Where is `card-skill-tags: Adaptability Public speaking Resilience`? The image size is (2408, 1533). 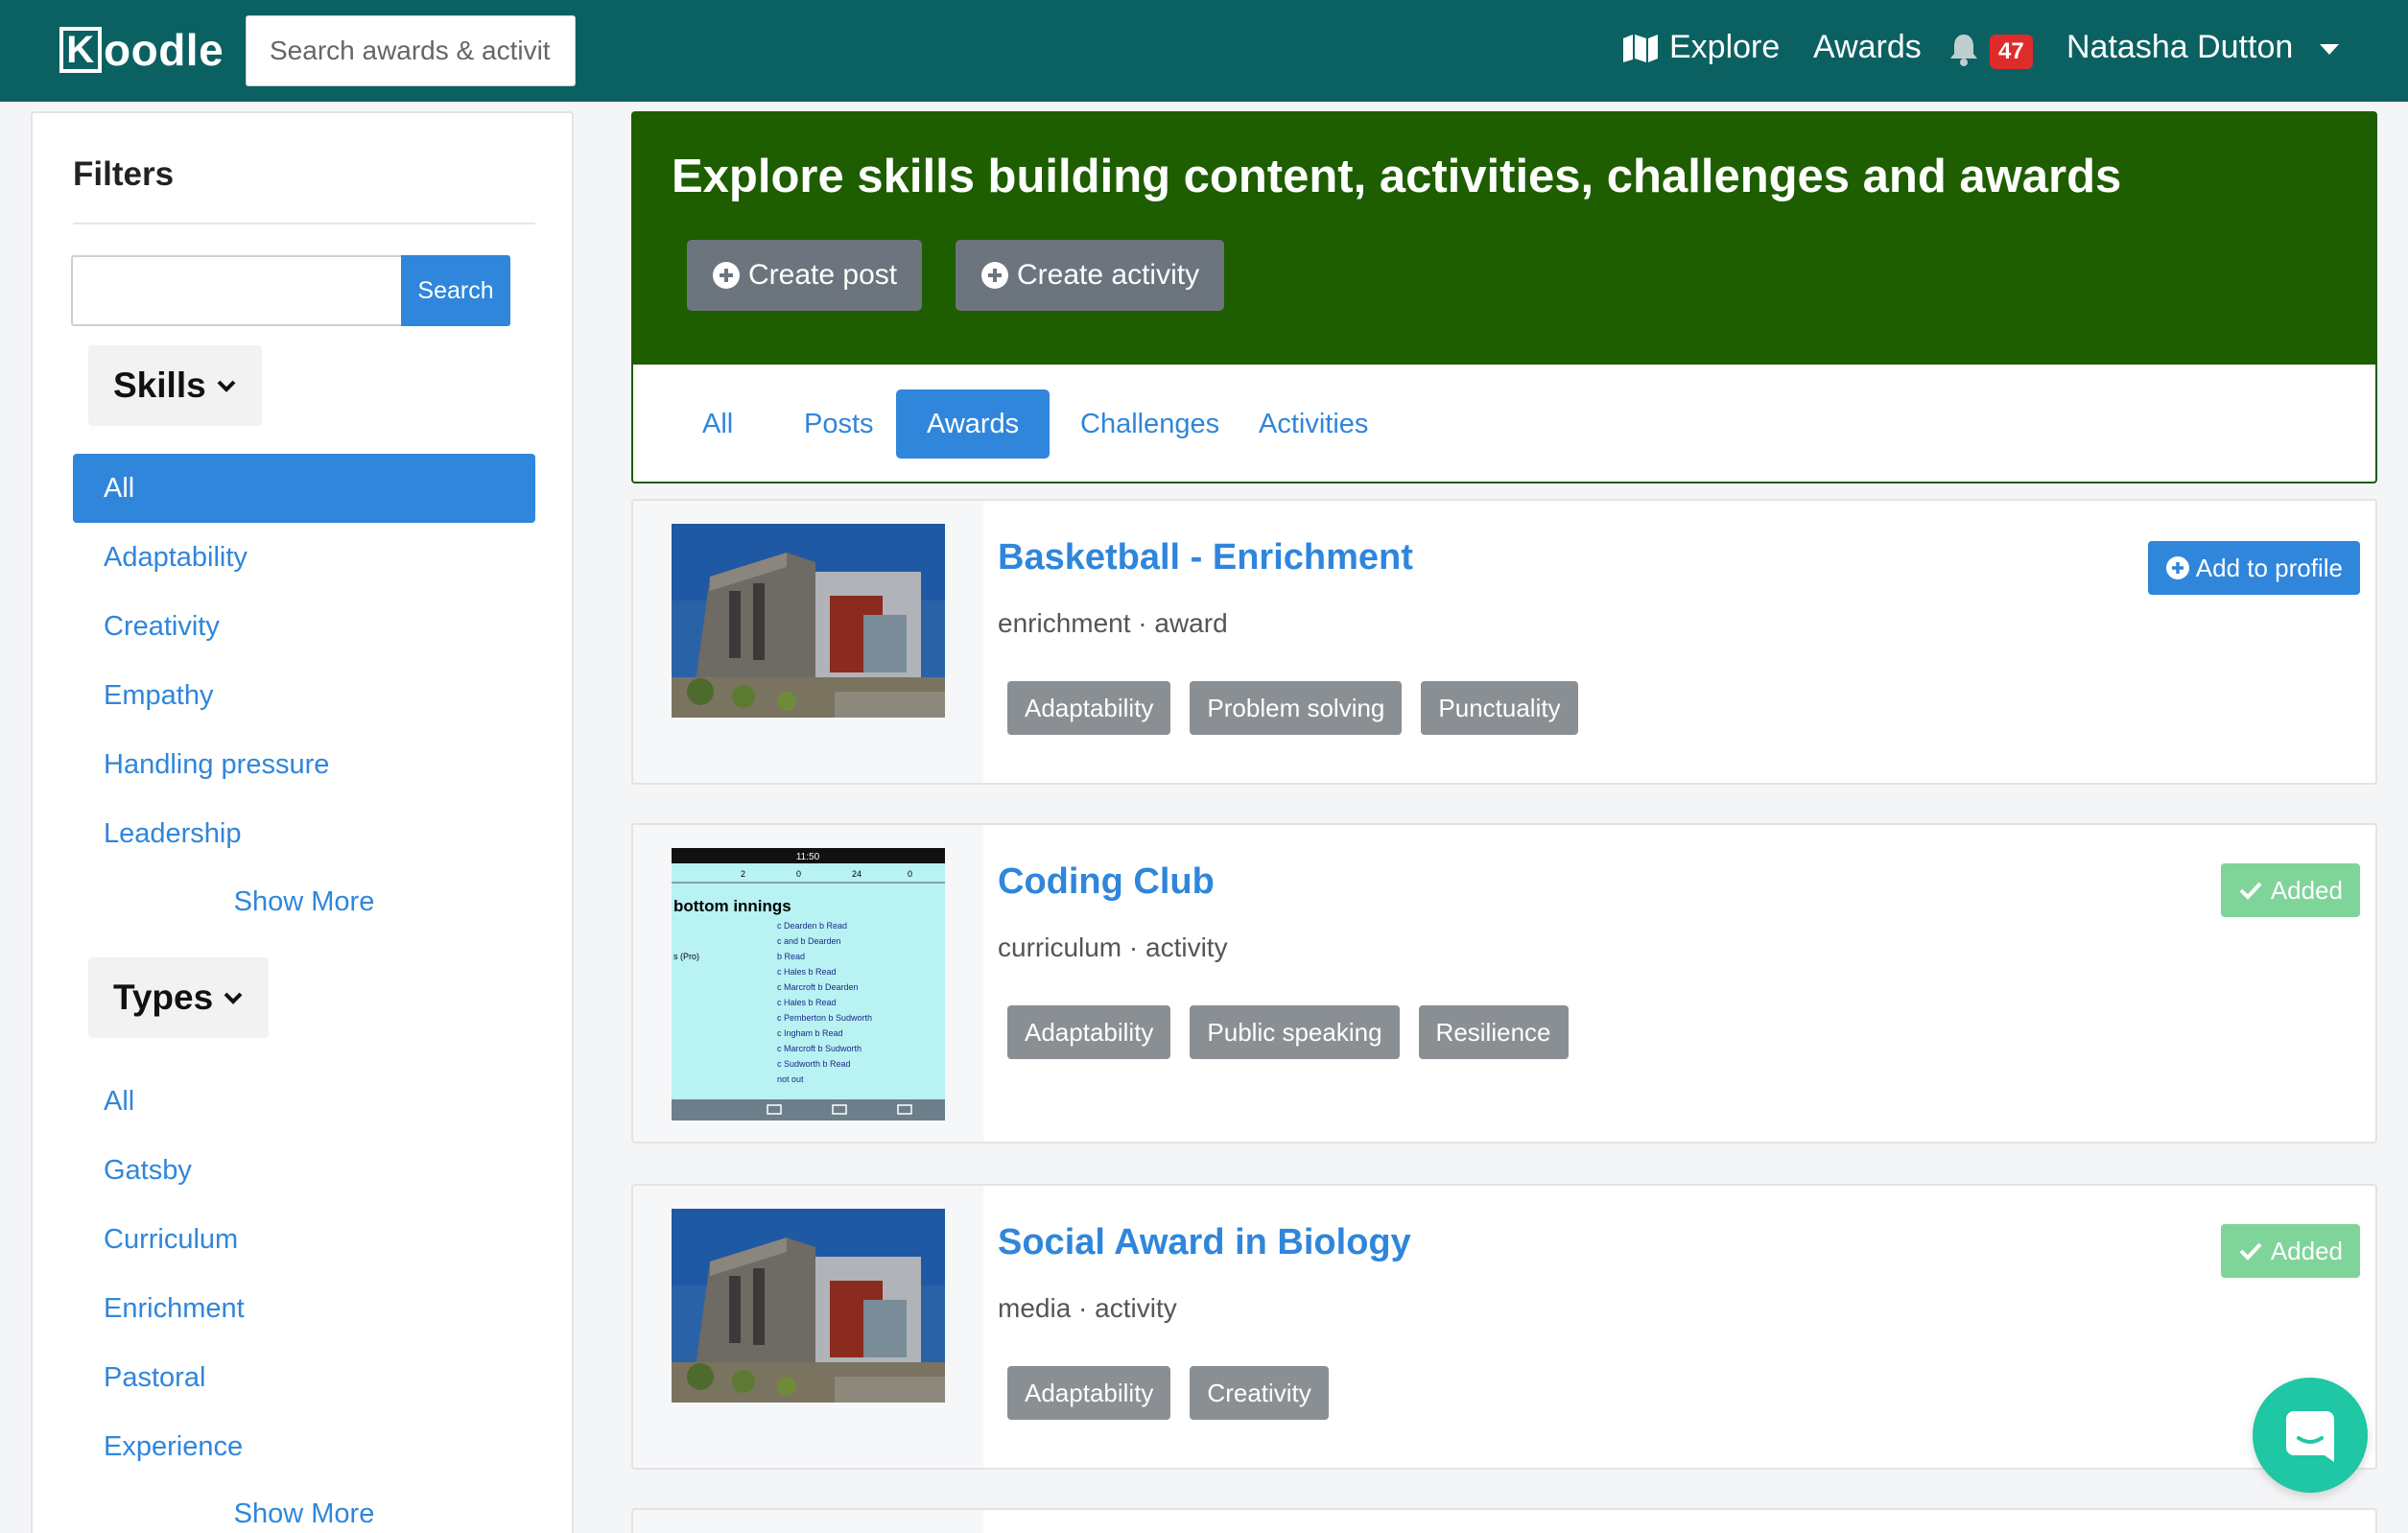 card-skill-tags: Adaptability Public speaking Resilience is located at coordinates (1288, 1032).